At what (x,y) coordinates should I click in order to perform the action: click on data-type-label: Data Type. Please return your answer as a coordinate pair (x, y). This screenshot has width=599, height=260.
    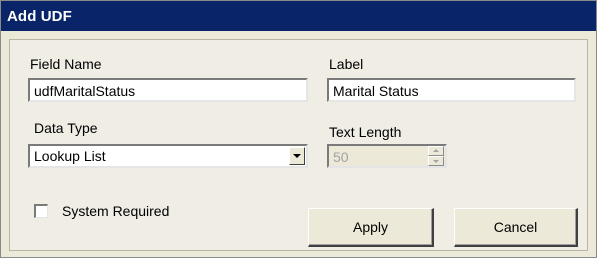
    Looking at the image, I should click on (66, 128).